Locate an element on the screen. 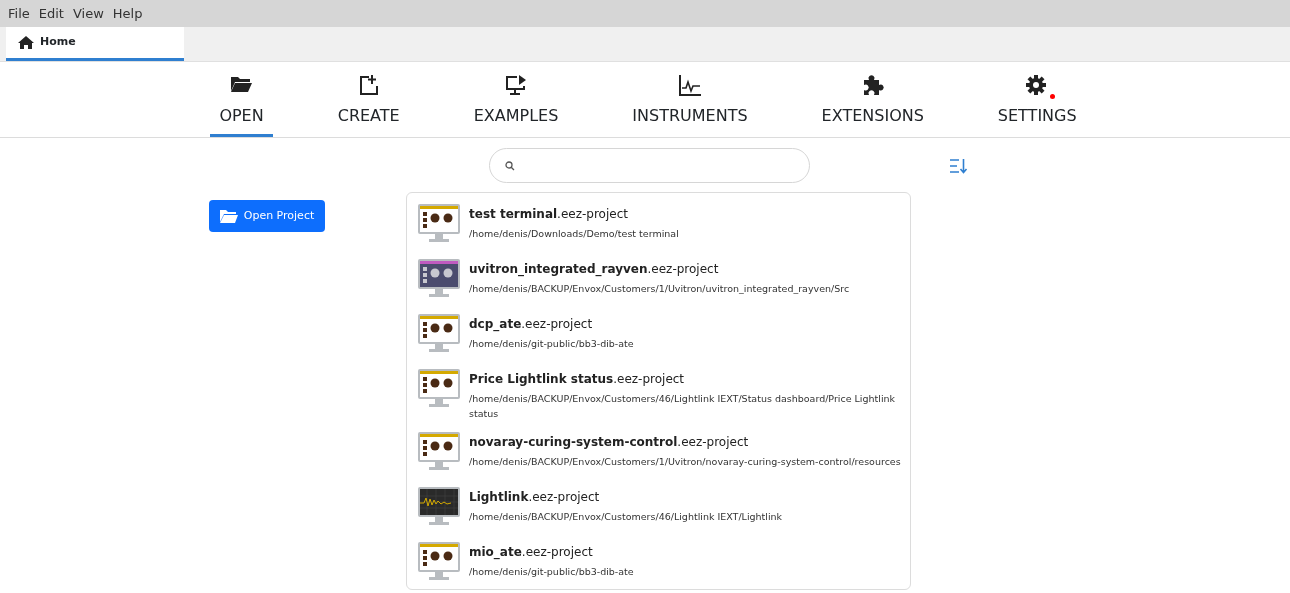  nav-tab: EXAMPLES is located at coordinates (516, 120).